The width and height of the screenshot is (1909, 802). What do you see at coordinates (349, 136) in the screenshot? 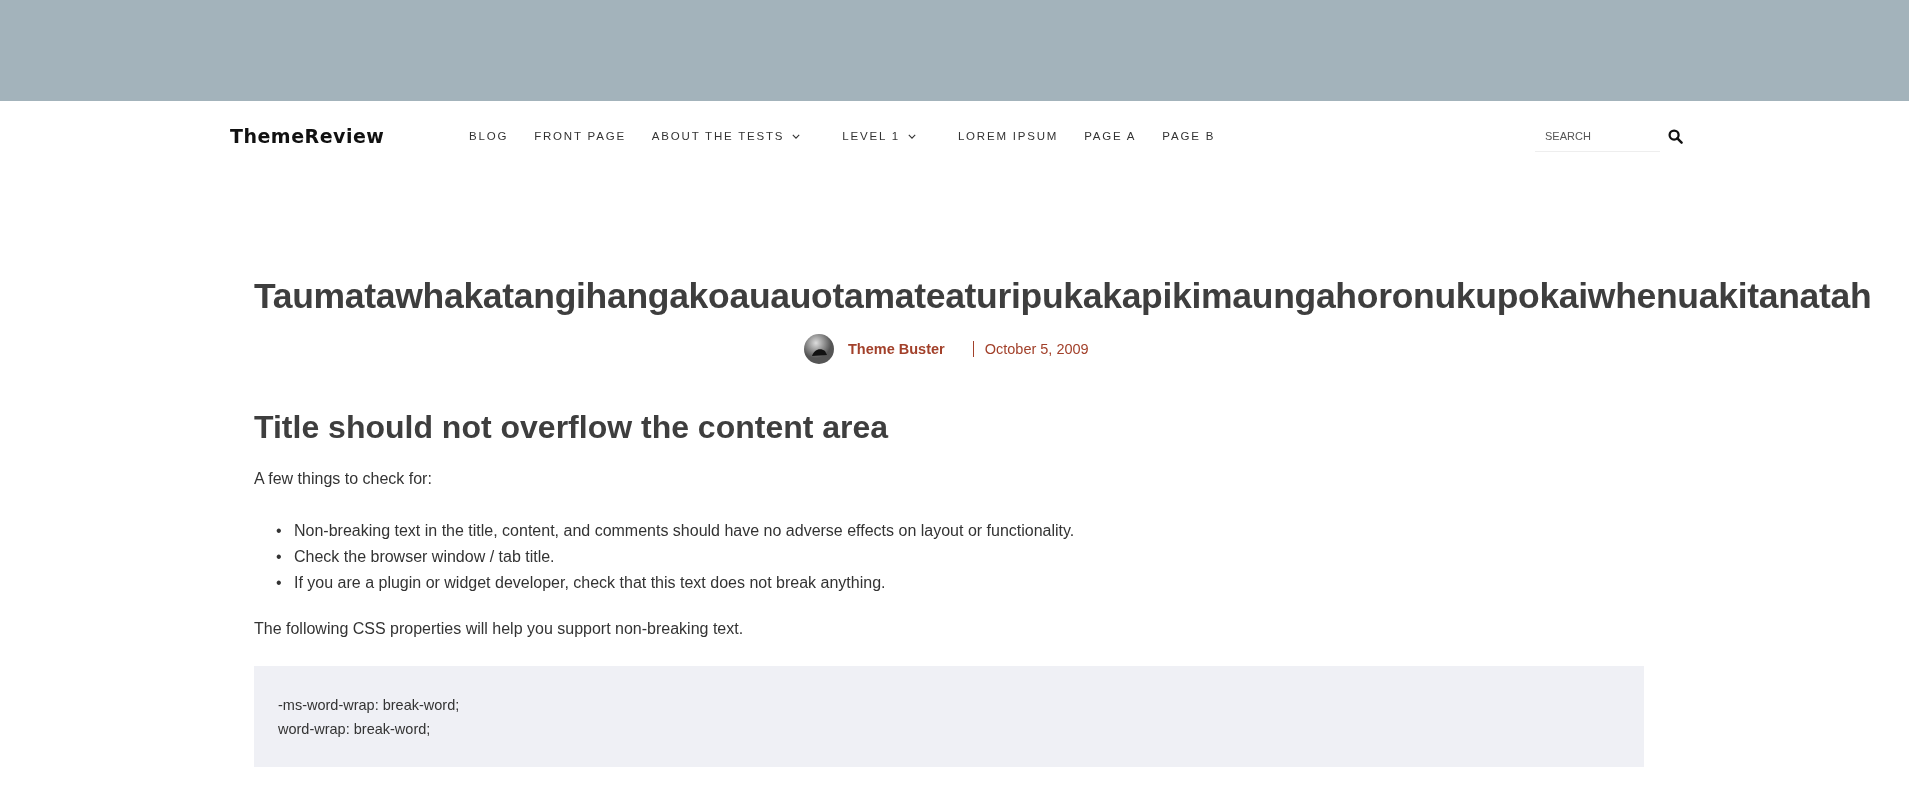
I see `site-logo: ThemeReview` at bounding box center [349, 136].